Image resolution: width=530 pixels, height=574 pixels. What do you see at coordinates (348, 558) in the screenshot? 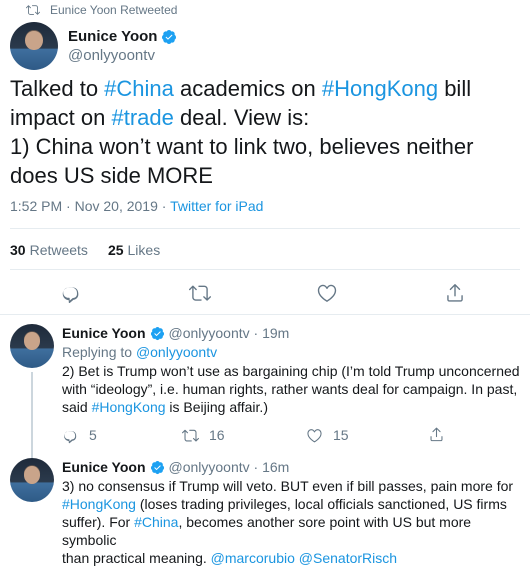
I see `mention-link: @SenatorRisch` at bounding box center [348, 558].